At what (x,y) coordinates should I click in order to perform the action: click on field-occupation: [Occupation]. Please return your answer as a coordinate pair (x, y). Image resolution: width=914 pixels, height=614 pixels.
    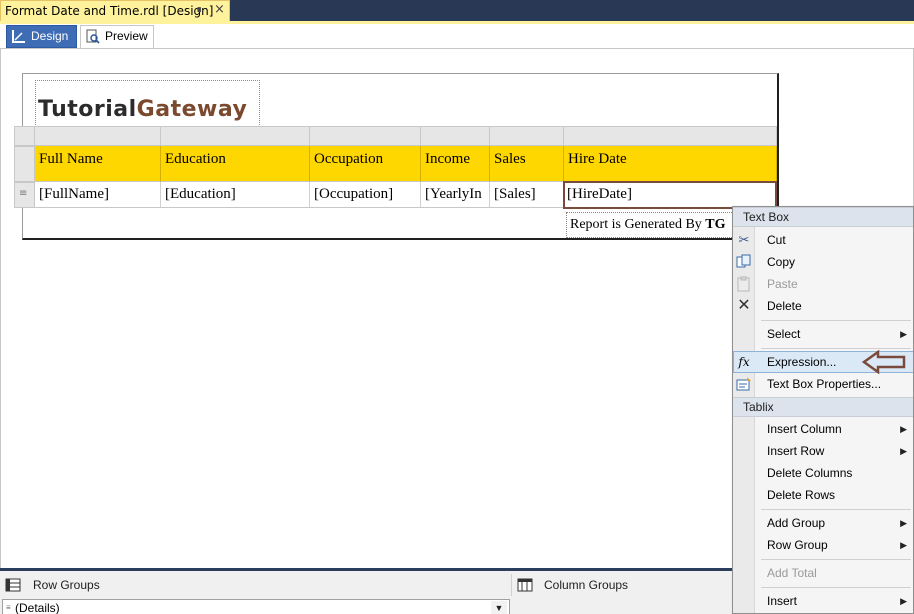
    Looking at the image, I should click on (365, 195).